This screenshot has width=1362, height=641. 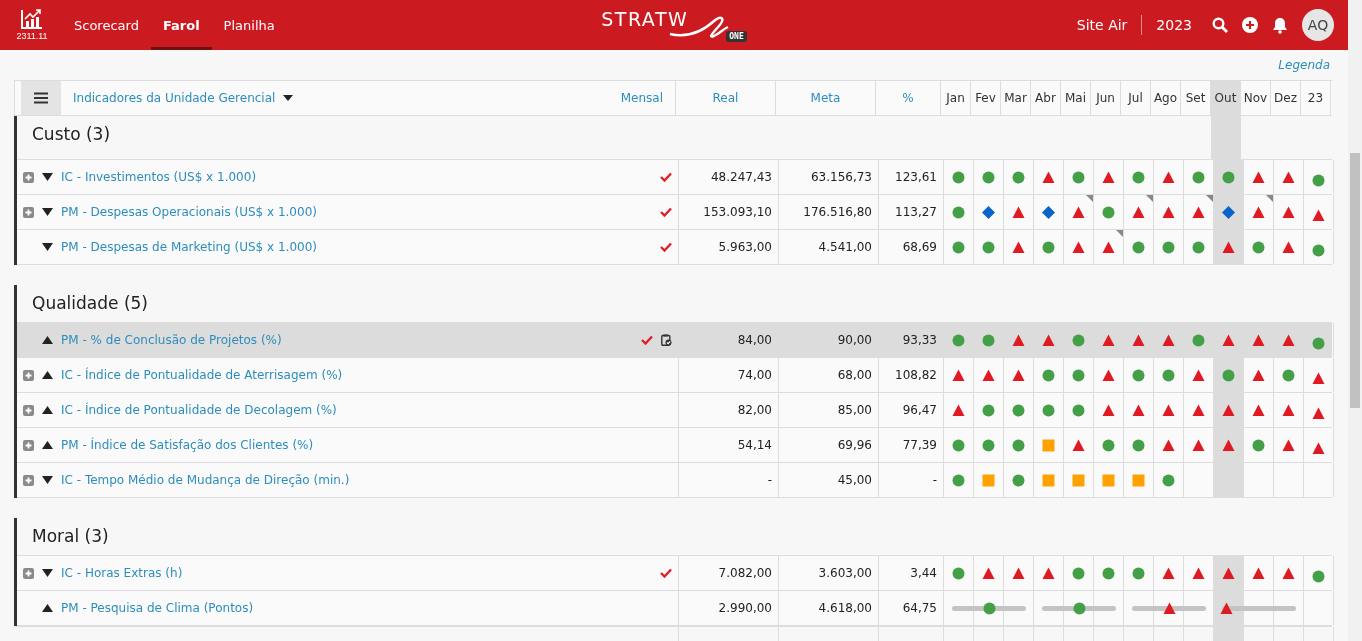 I want to click on status-diamond-icon, so click(x=1048, y=212).